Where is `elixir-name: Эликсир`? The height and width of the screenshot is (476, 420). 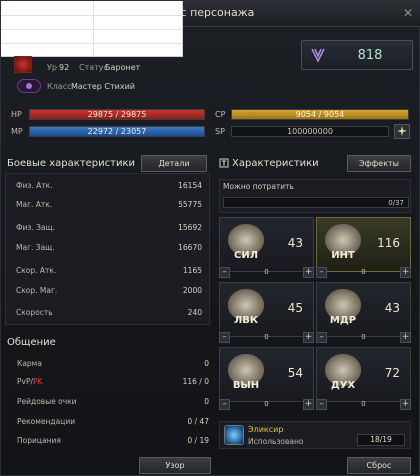 elixir-name: Эликсир is located at coordinates (266, 429).